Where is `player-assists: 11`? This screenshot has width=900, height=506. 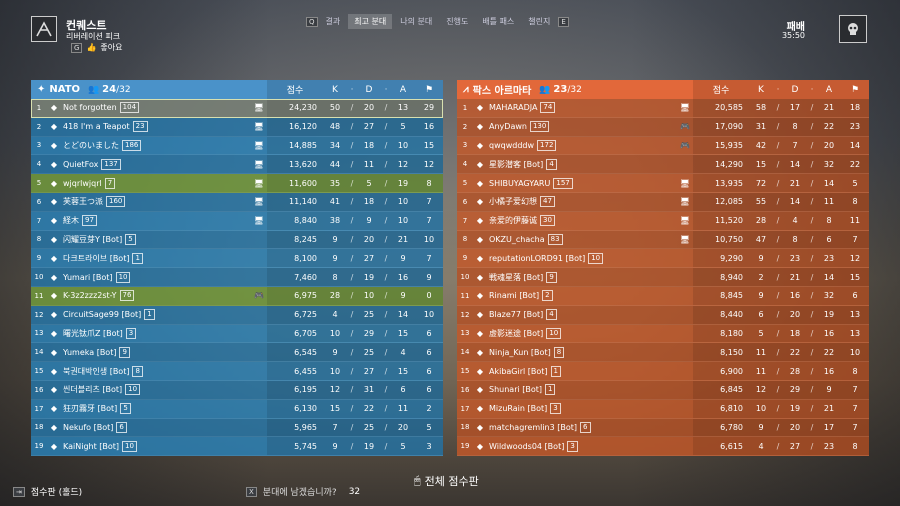 player-assists: 11 is located at coordinates (829, 202).